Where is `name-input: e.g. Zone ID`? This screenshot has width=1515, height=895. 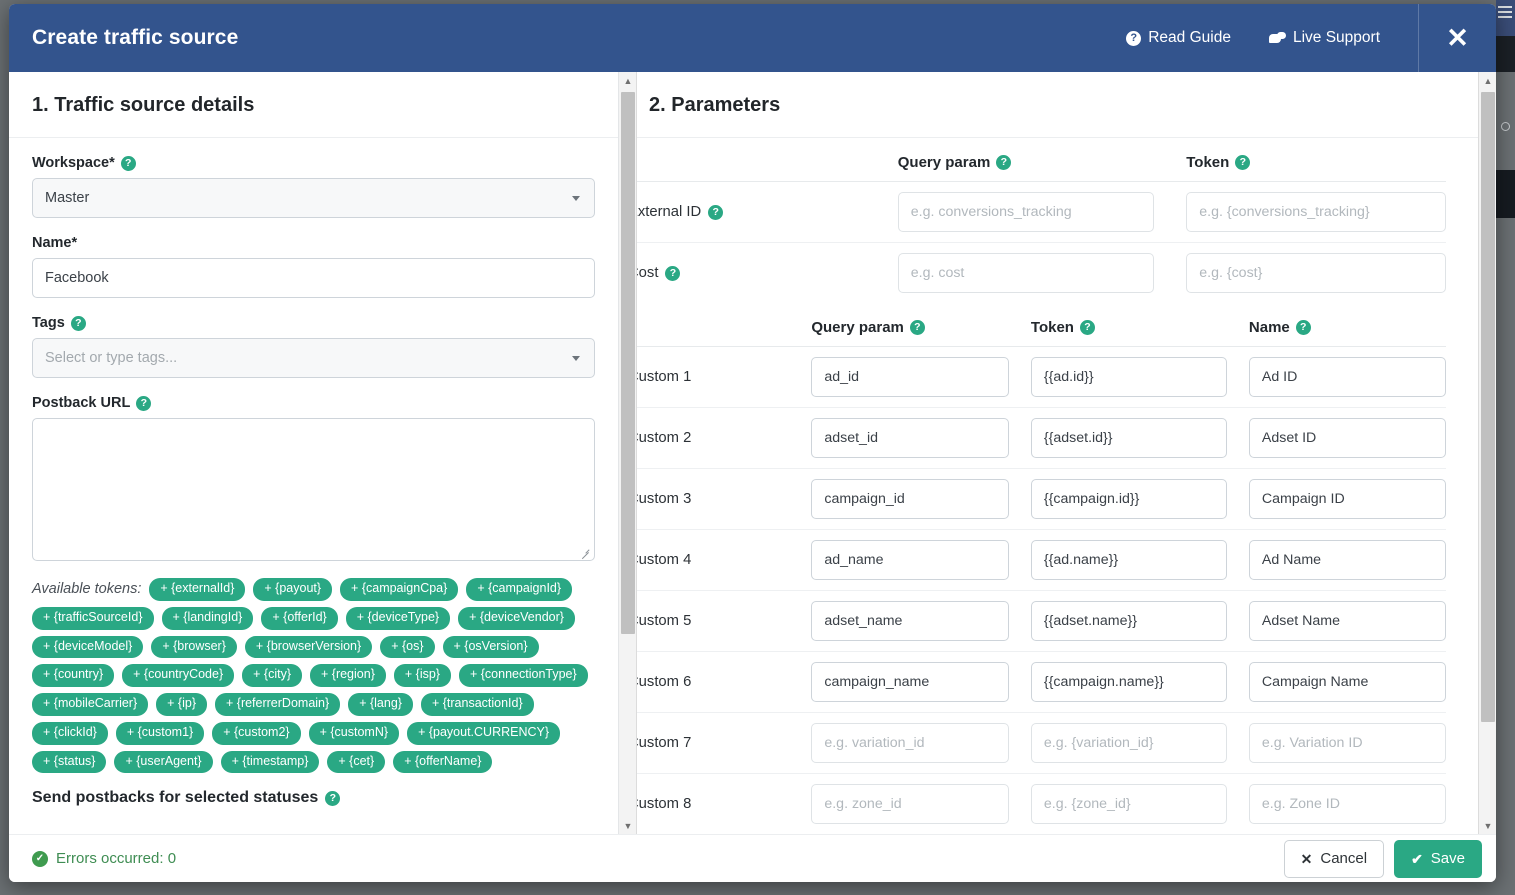 name-input: e.g. Zone ID is located at coordinates (1347, 804).